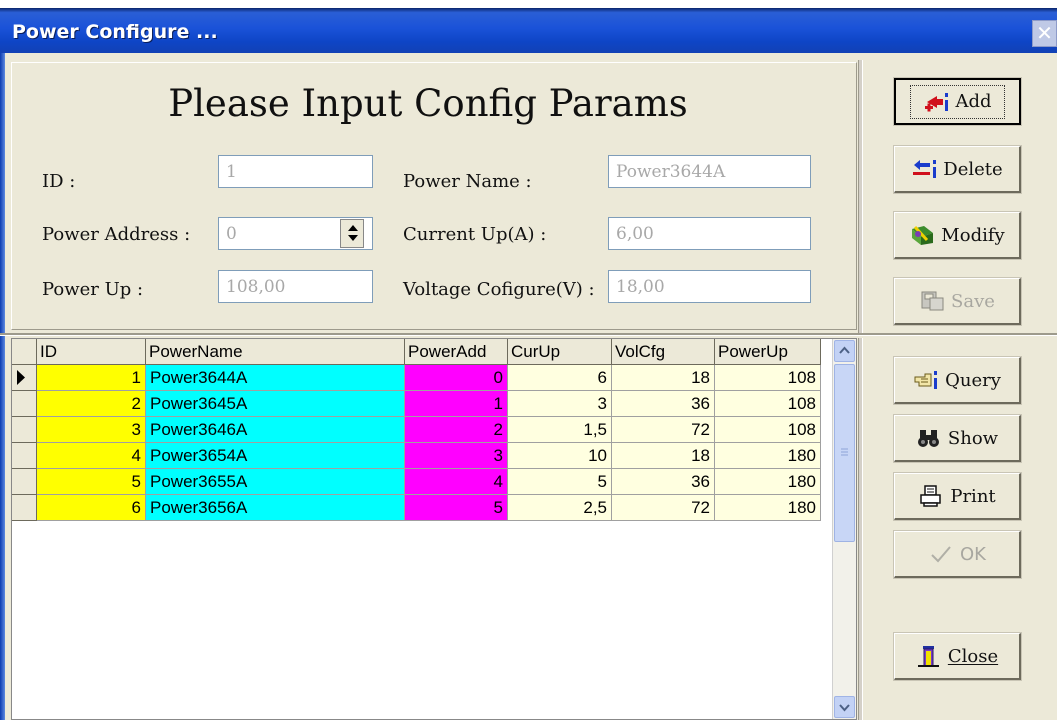  I want to click on column-header-powerup: PowerUp, so click(768, 352).